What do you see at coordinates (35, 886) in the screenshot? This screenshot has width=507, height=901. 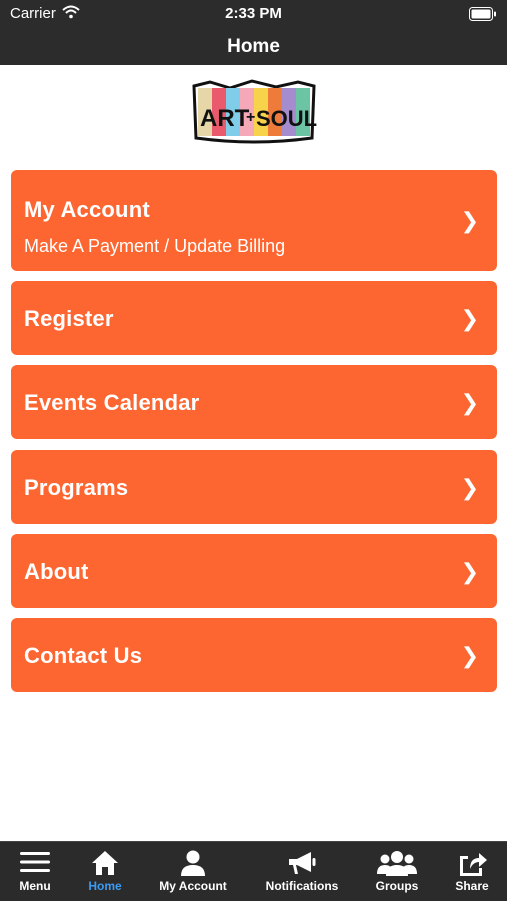 I see `tab-label: Menu` at bounding box center [35, 886].